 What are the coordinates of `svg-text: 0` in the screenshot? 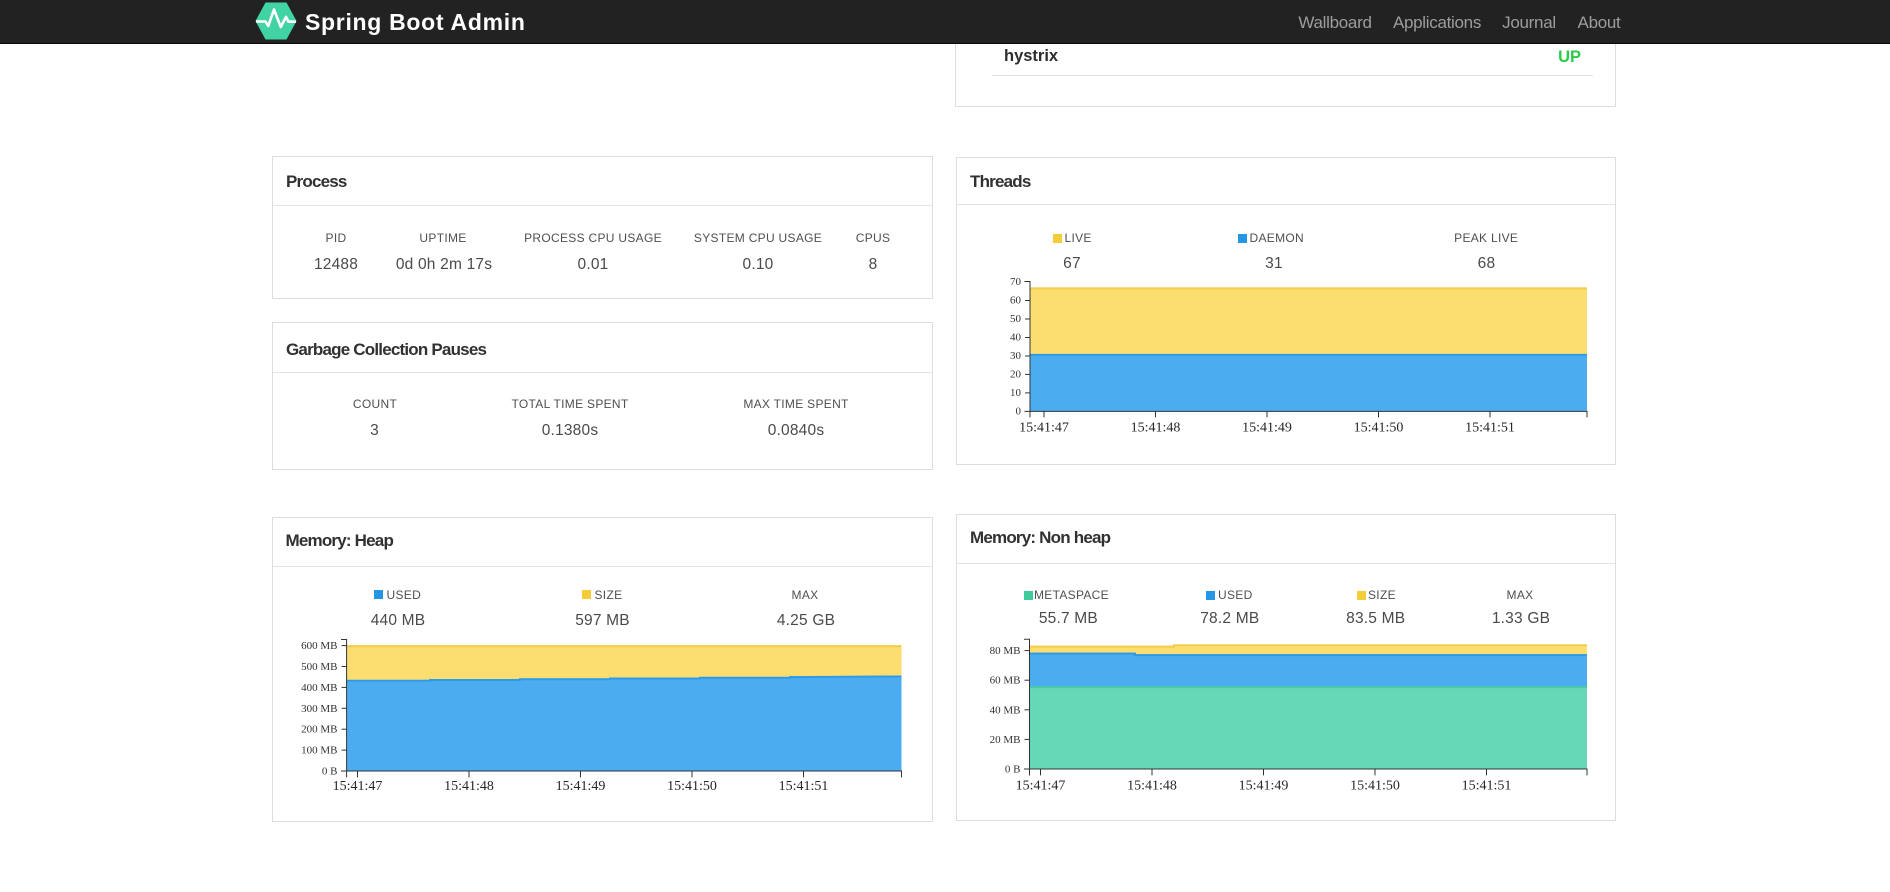 It's located at (1019, 411).